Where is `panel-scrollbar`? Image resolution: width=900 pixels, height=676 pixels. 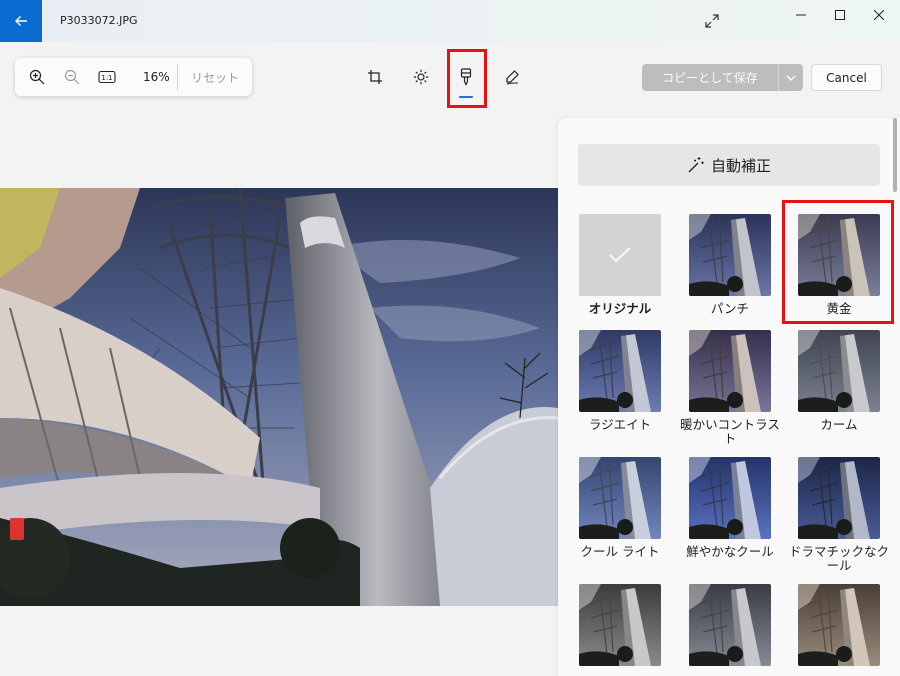 panel-scrollbar is located at coordinates (895, 397).